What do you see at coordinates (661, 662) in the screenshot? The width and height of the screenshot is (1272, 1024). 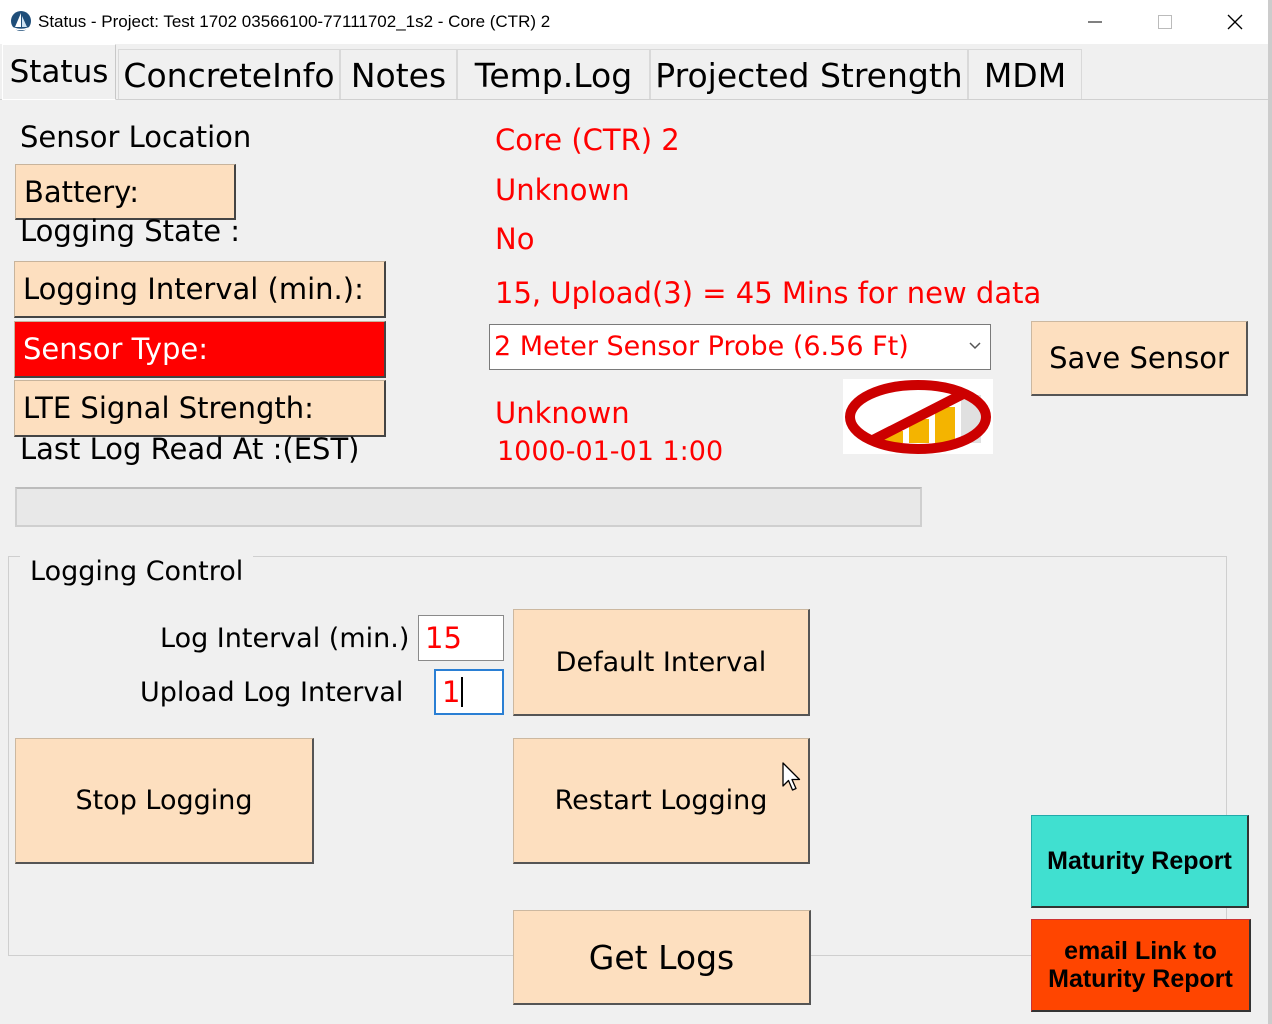 I see `default-interval-button: Default Interval` at bounding box center [661, 662].